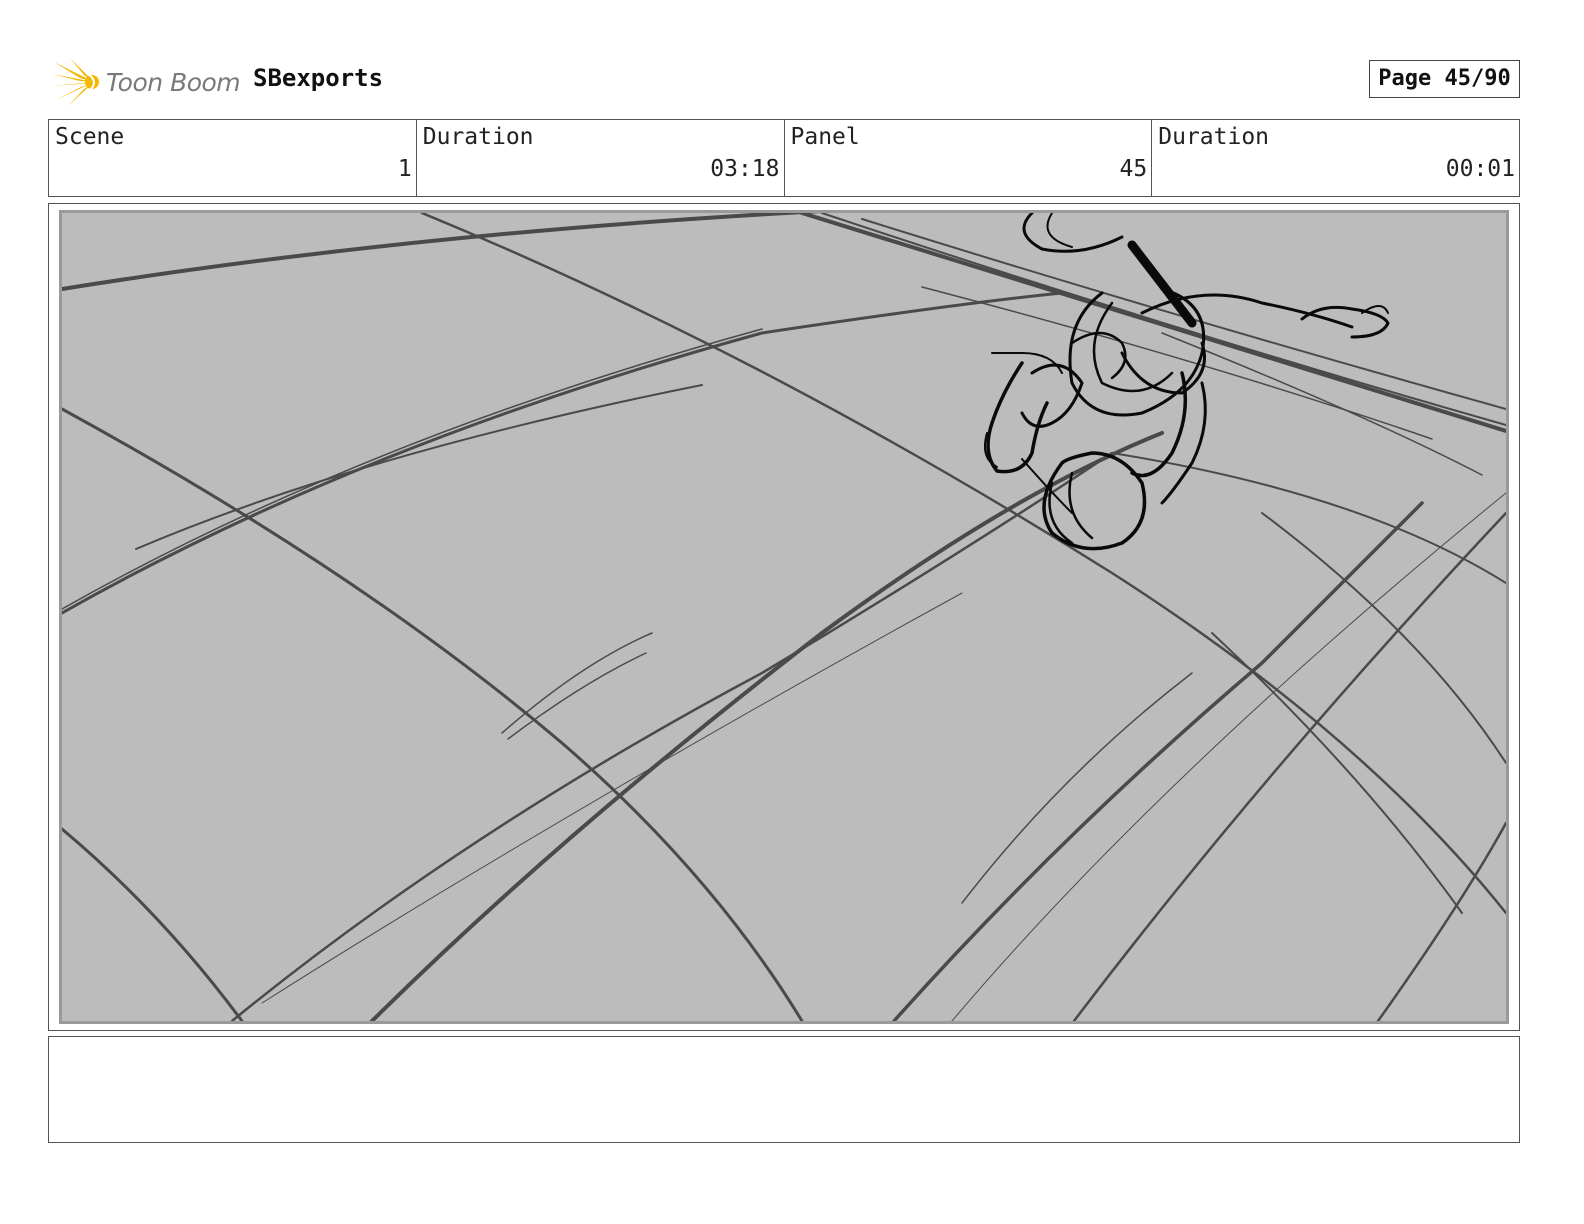 The height and width of the screenshot is (1224, 1584). Describe the element at coordinates (1335, 158) in the screenshot. I see `panel-duration-cell: Duration 00:01` at that location.